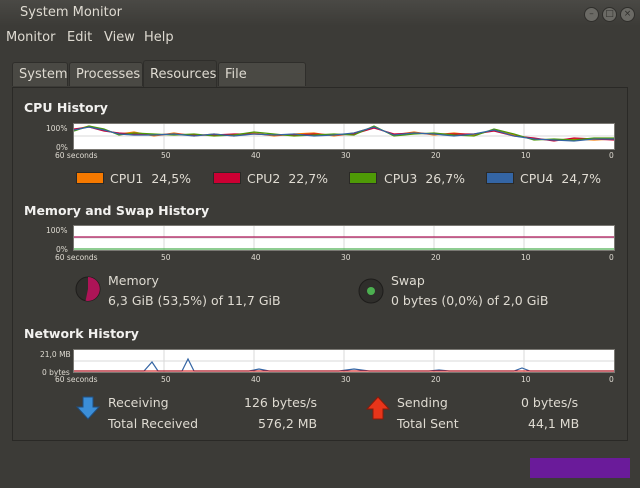 The width and height of the screenshot is (640, 488). What do you see at coordinates (500, 178) in the screenshot?
I see `cpu4-color-swatch` at bounding box center [500, 178].